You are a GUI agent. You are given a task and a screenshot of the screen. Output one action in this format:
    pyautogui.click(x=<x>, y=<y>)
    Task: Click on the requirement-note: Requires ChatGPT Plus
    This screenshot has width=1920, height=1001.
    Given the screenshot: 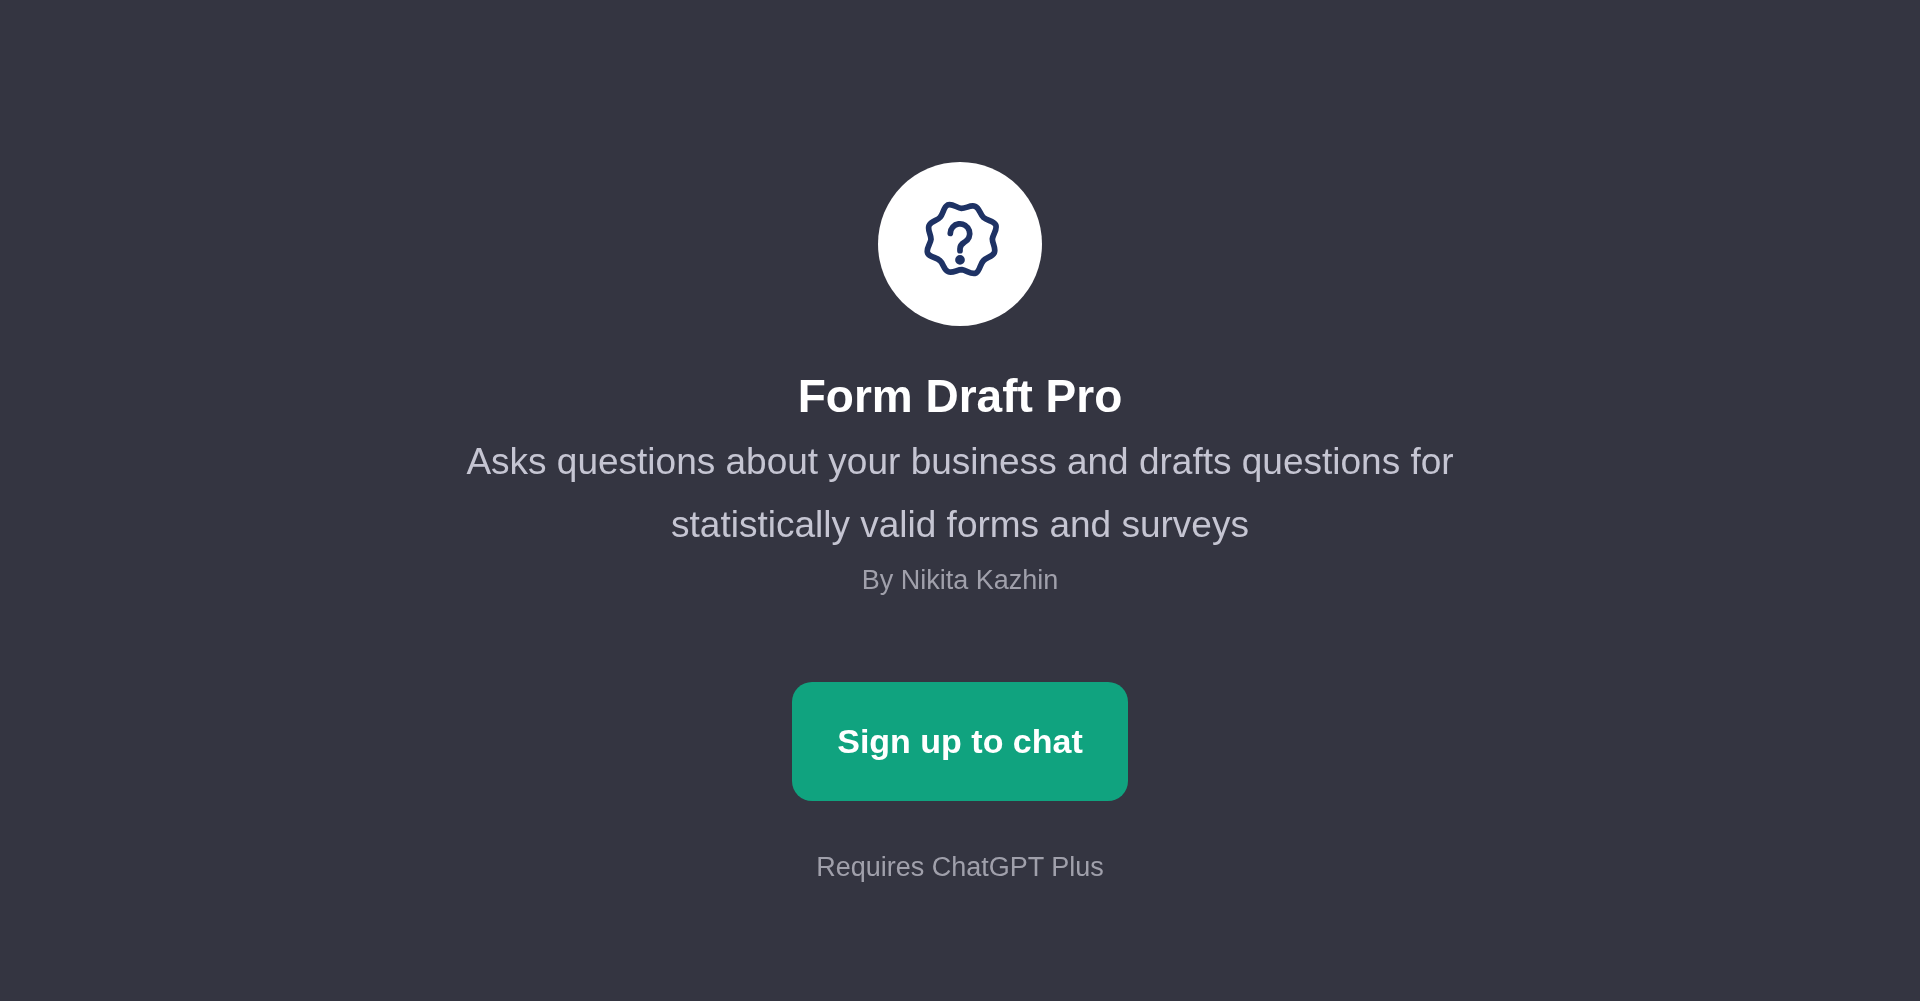 What is the action you would take?
    pyautogui.click(x=960, y=867)
    